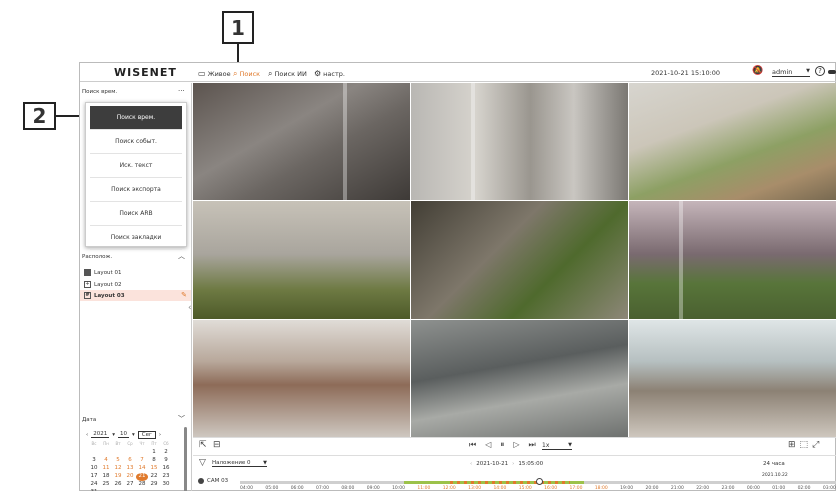 The height and width of the screenshot is (491, 836). What do you see at coordinates (142, 461) in the screenshot?
I see `calendar-day: 7` at bounding box center [142, 461].